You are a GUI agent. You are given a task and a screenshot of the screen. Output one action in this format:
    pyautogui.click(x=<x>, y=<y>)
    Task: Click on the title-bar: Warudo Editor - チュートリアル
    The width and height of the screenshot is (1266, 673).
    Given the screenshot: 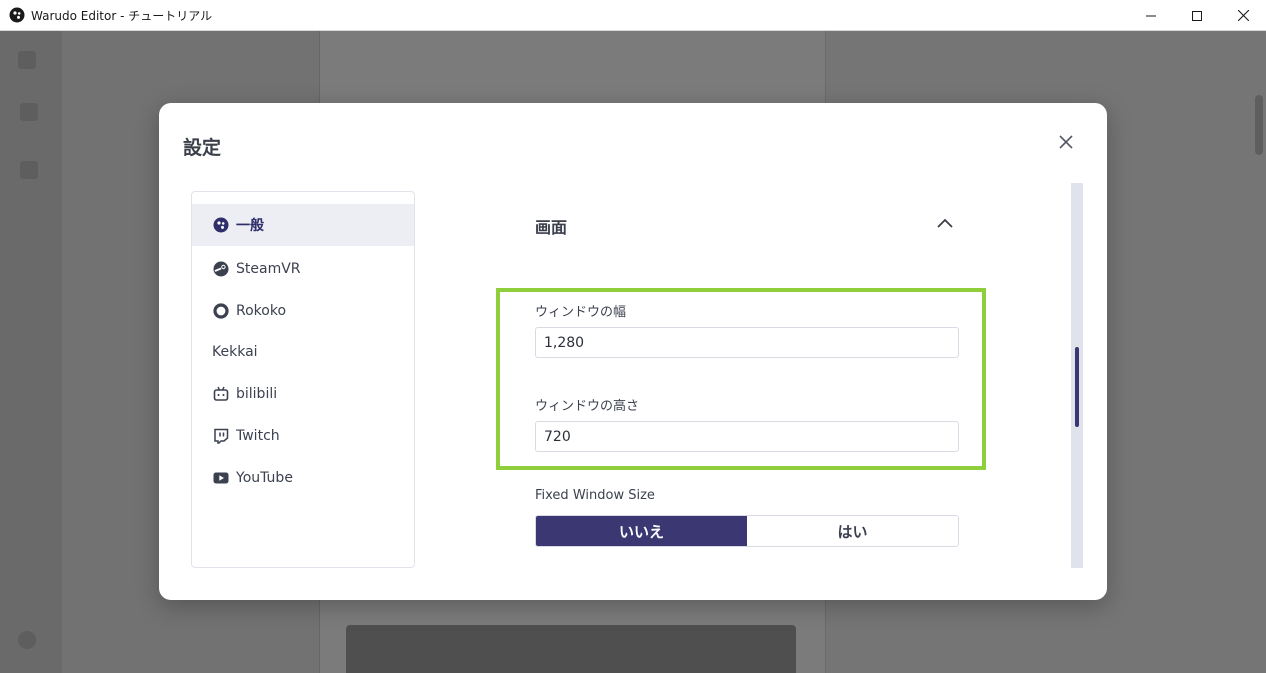 What is the action you would take?
    pyautogui.click(x=633, y=15)
    